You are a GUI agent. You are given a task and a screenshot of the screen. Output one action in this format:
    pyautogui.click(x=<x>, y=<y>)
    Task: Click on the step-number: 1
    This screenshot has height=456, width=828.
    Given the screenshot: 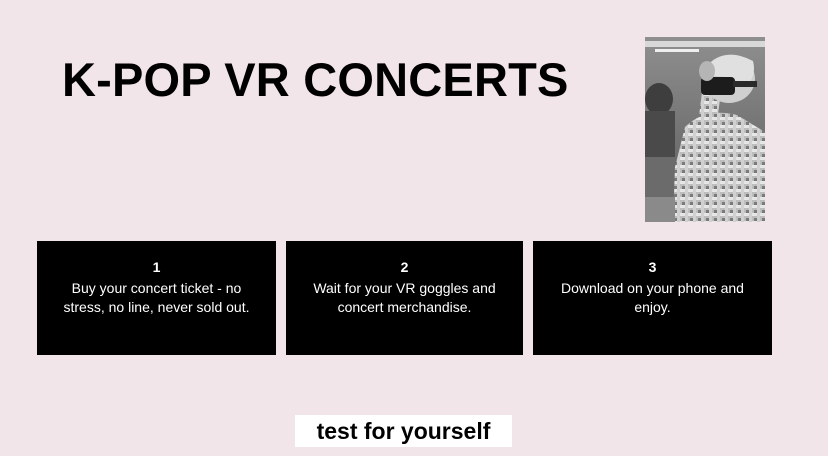 What is the action you would take?
    pyautogui.click(x=156, y=267)
    